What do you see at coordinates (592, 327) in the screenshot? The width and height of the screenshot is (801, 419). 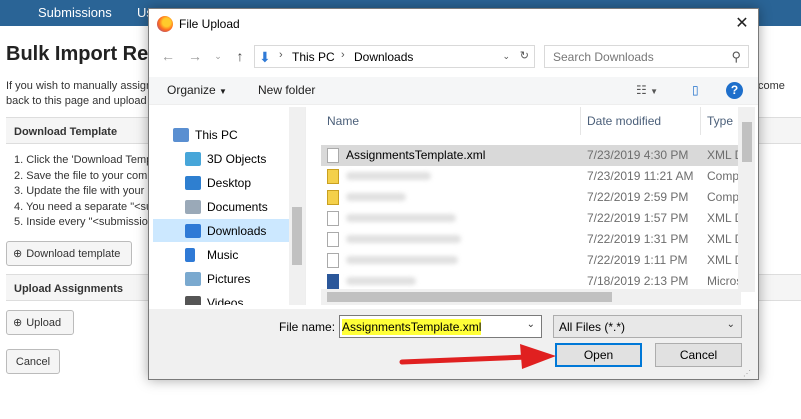 I see `file-type-value: All Files (*.*)` at bounding box center [592, 327].